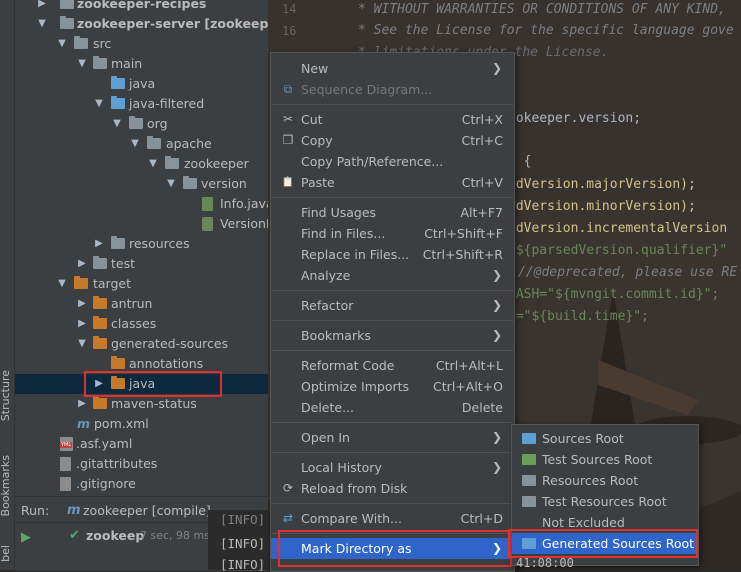 The height and width of the screenshot is (572, 741). I want to click on module-folder-icon, so click(67, 22).